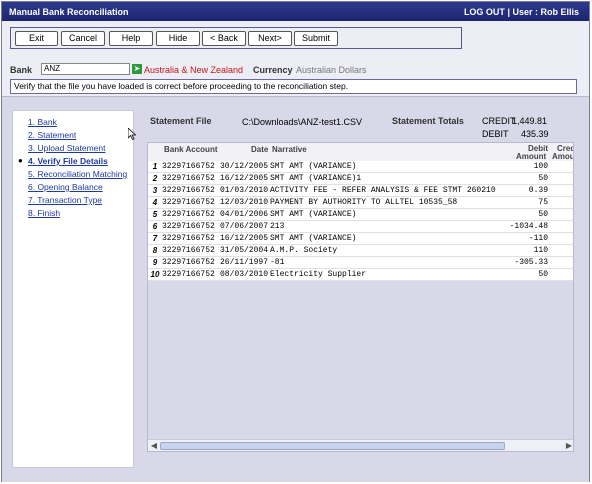 The height and width of the screenshot is (484, 592). Describe the element at coordinates (42, 122) in the screenshot. I see `step-bank: 1. Bank` at that location.